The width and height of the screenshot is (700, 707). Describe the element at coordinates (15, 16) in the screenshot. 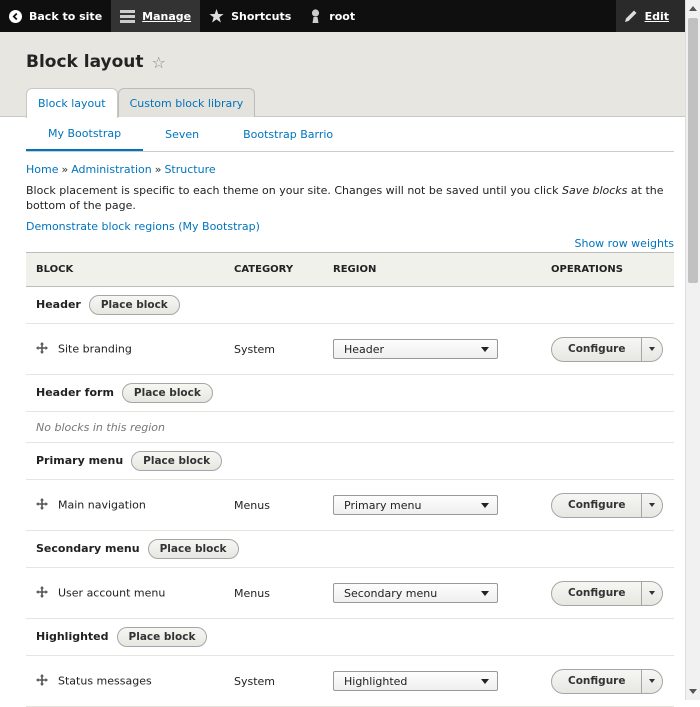

I see `back-arrow-icon` at that location.